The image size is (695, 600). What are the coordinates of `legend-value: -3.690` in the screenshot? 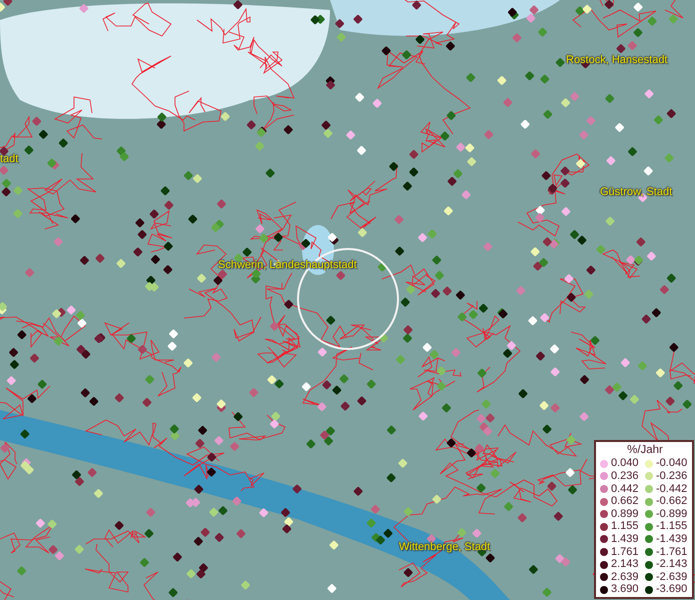 It's located at (672, 589).